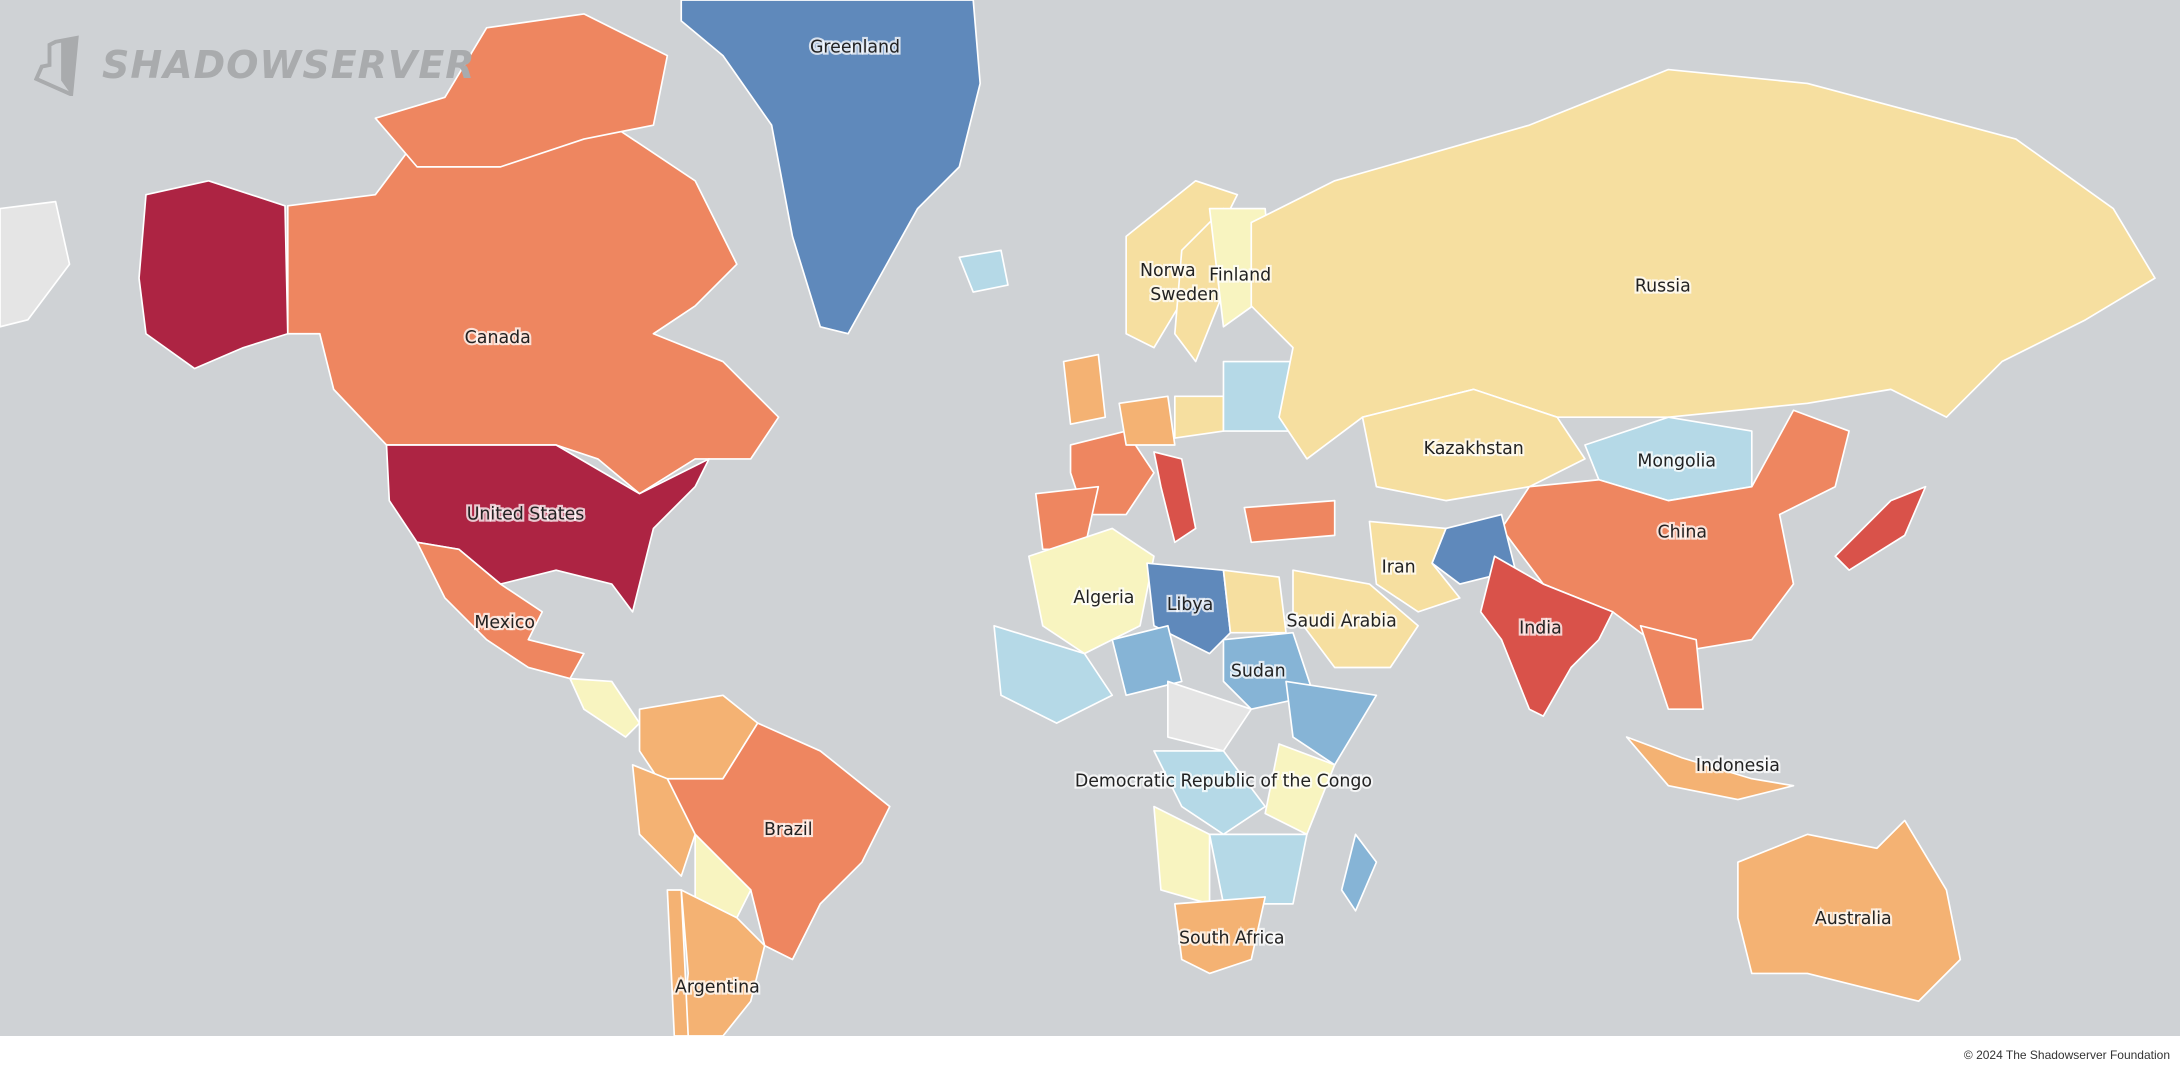  What do you see at coordinates (289, 65) in the screenshot?
I see `brand-name: SHADOWSERVER` at bounding box center [289, 65].